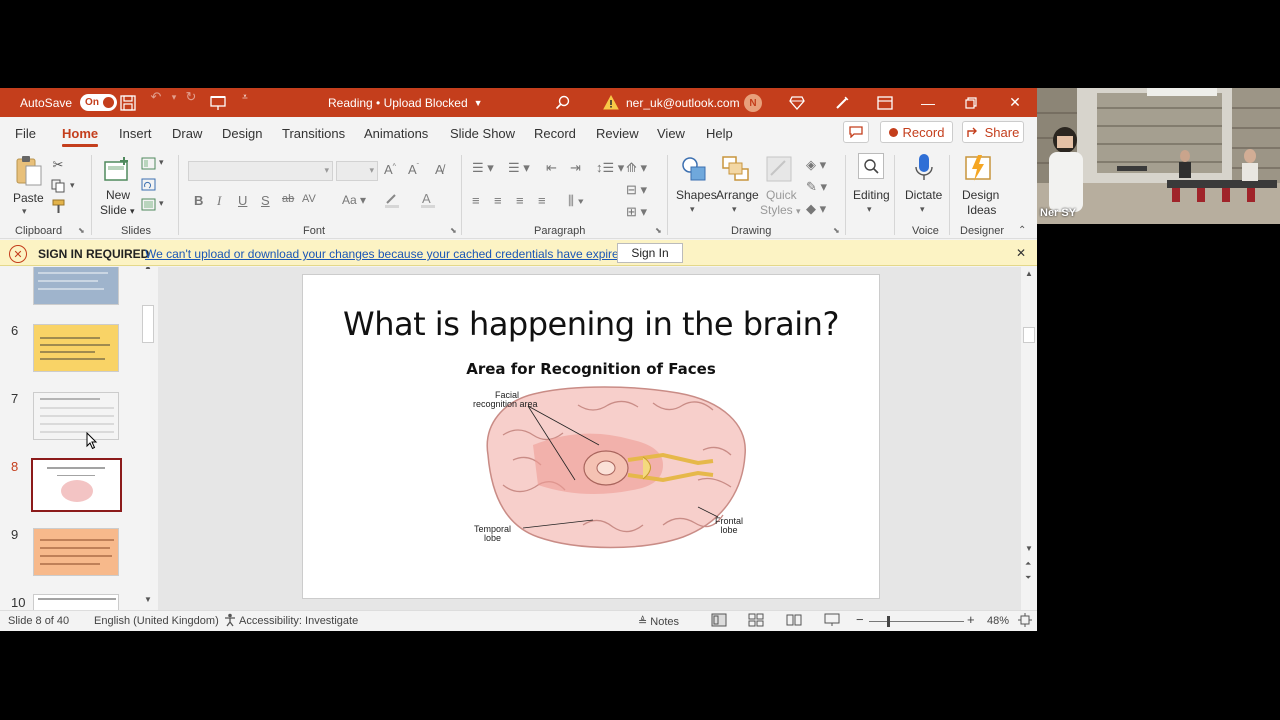 The image size is (1280, 720). I want to click on dictate-dropdown-icon: ▾, so click(922, 209).